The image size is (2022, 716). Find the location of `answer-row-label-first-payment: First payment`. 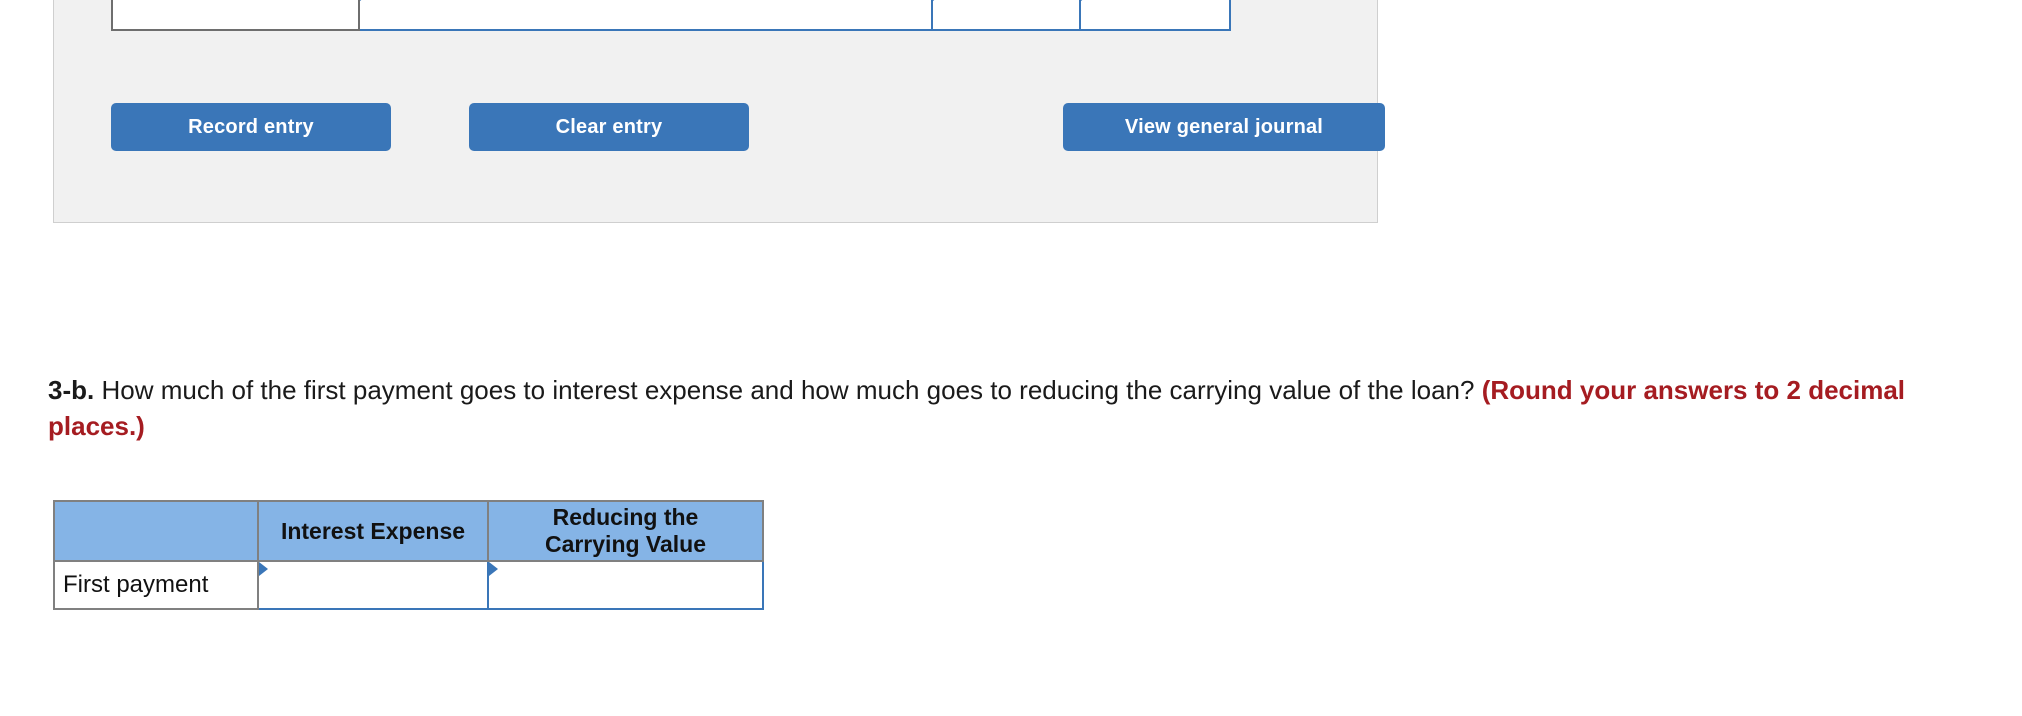

answer-row-label-first-payment: First payment is located at coordinates (156, 585).